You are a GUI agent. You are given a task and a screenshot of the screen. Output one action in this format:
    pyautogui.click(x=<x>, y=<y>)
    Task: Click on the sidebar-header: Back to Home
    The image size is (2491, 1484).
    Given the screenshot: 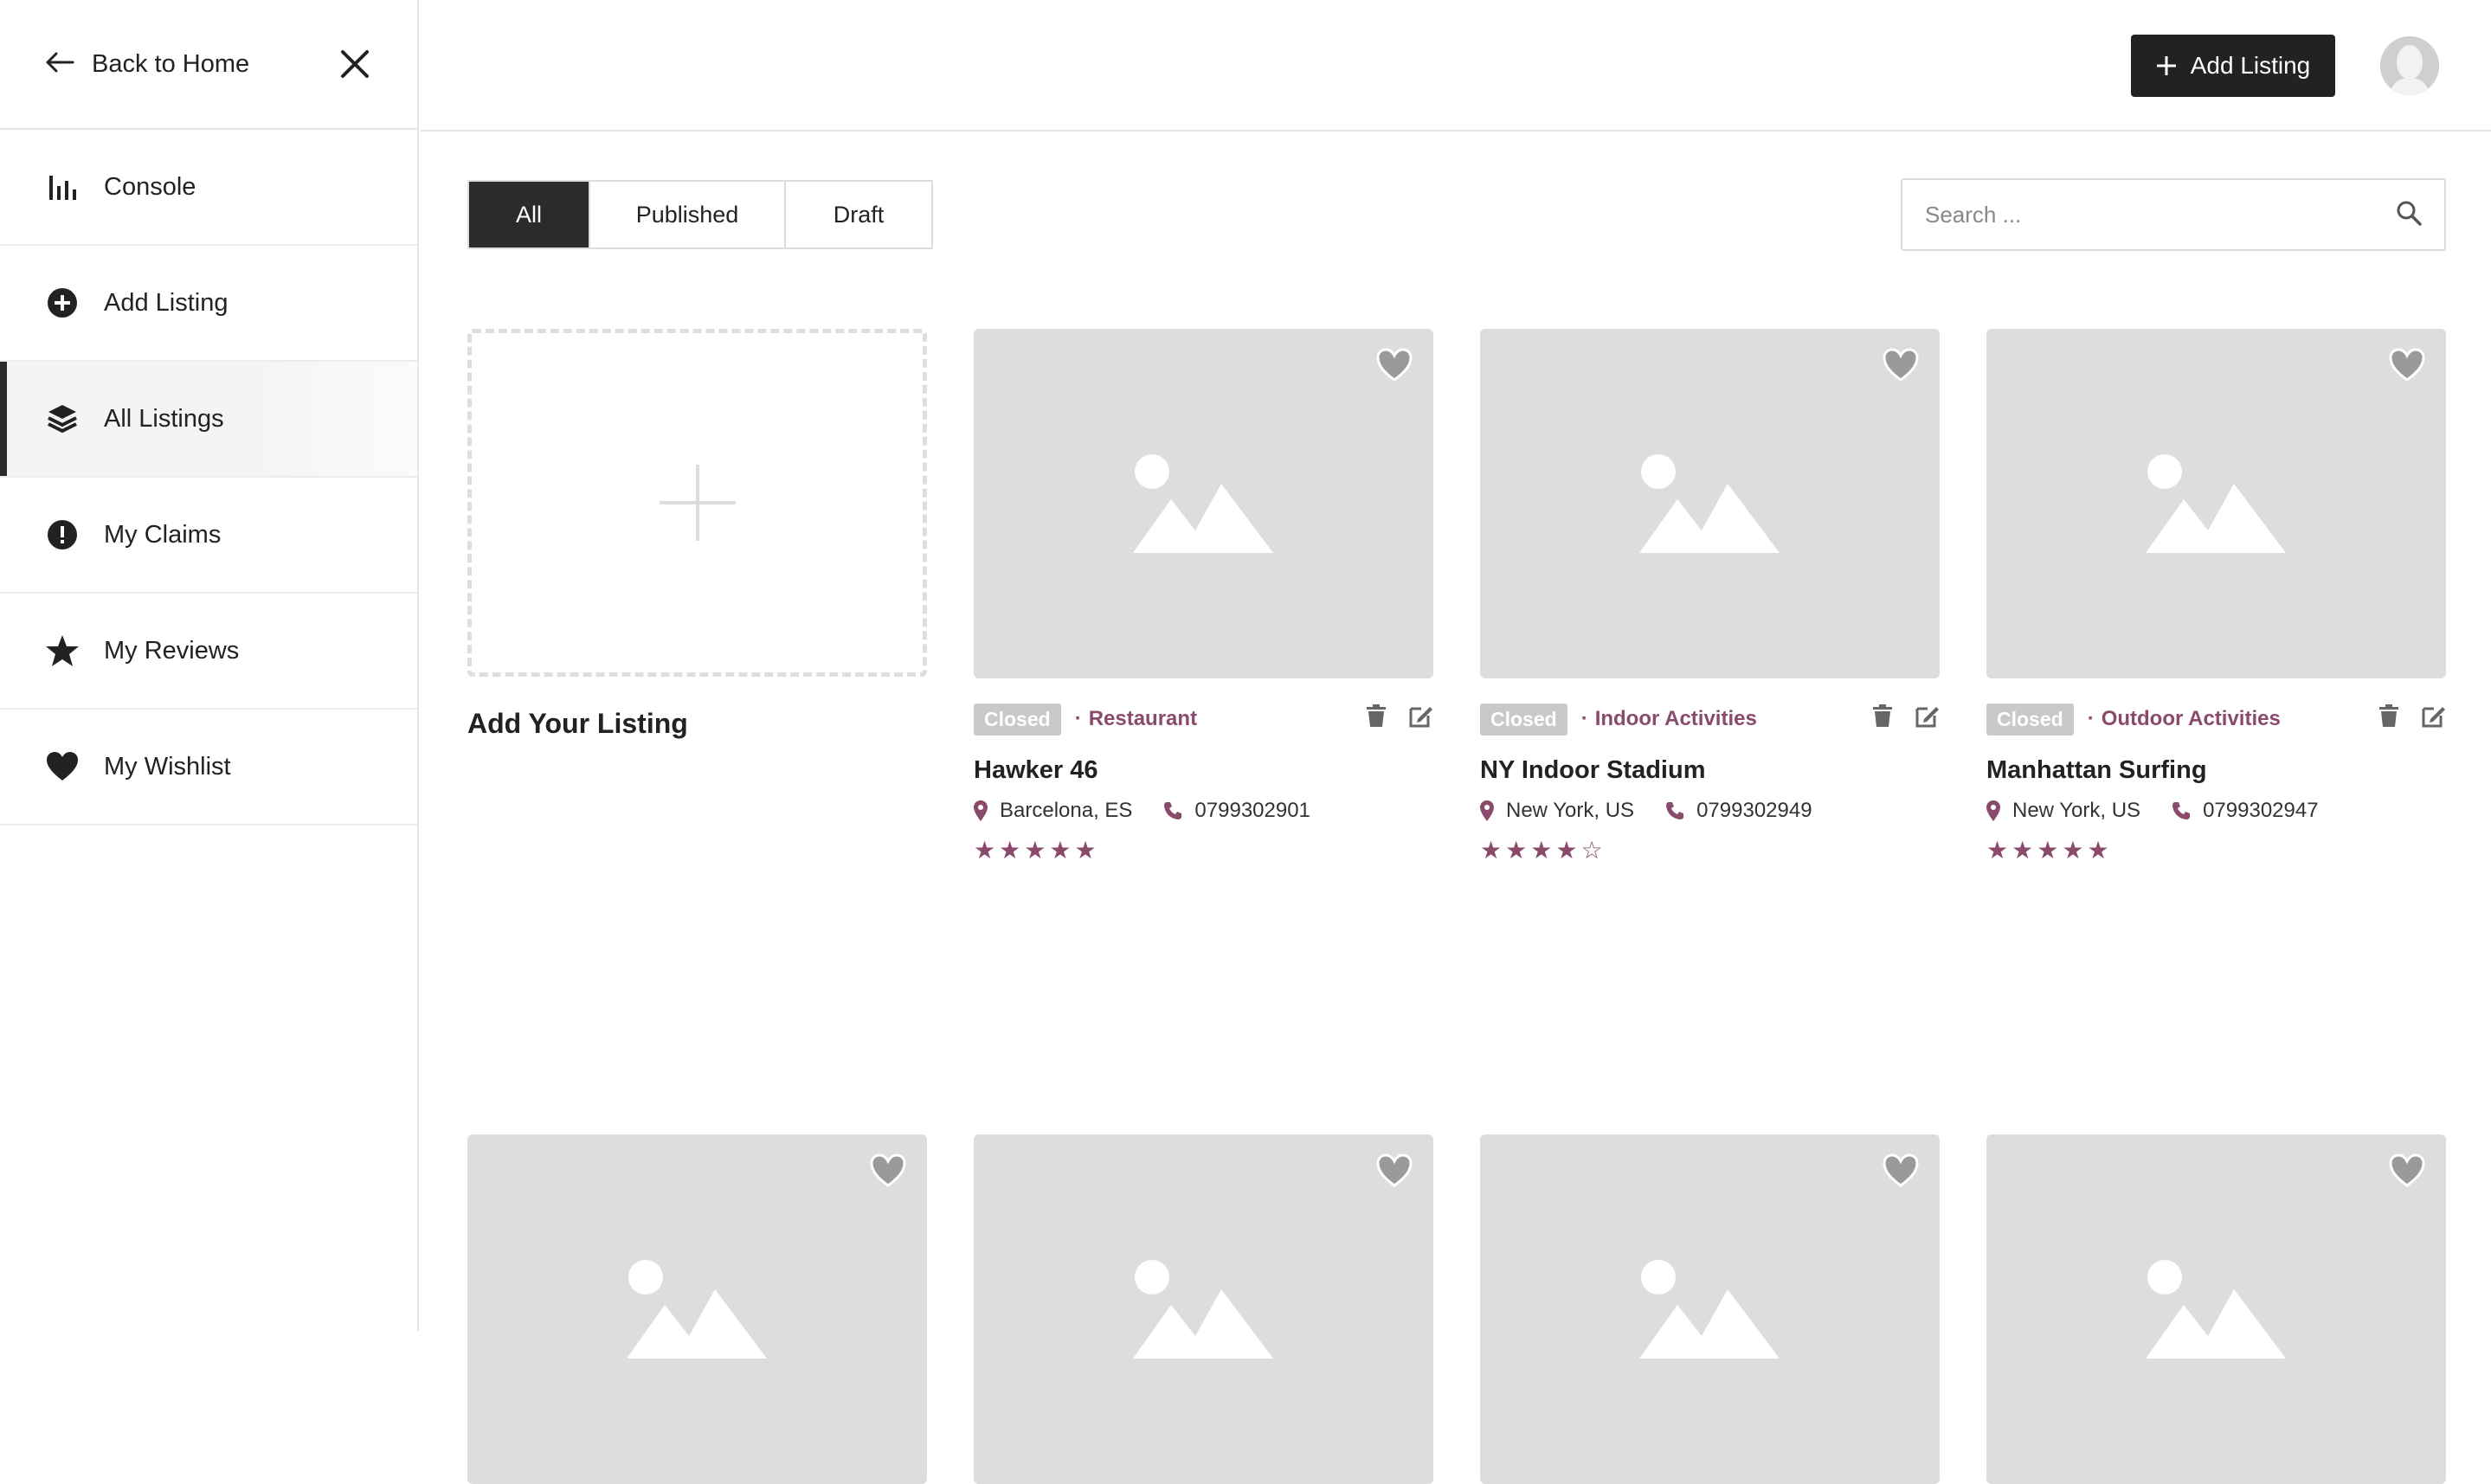 What is the action you would take?
    pyautogui.click(x=208, y=65)
    